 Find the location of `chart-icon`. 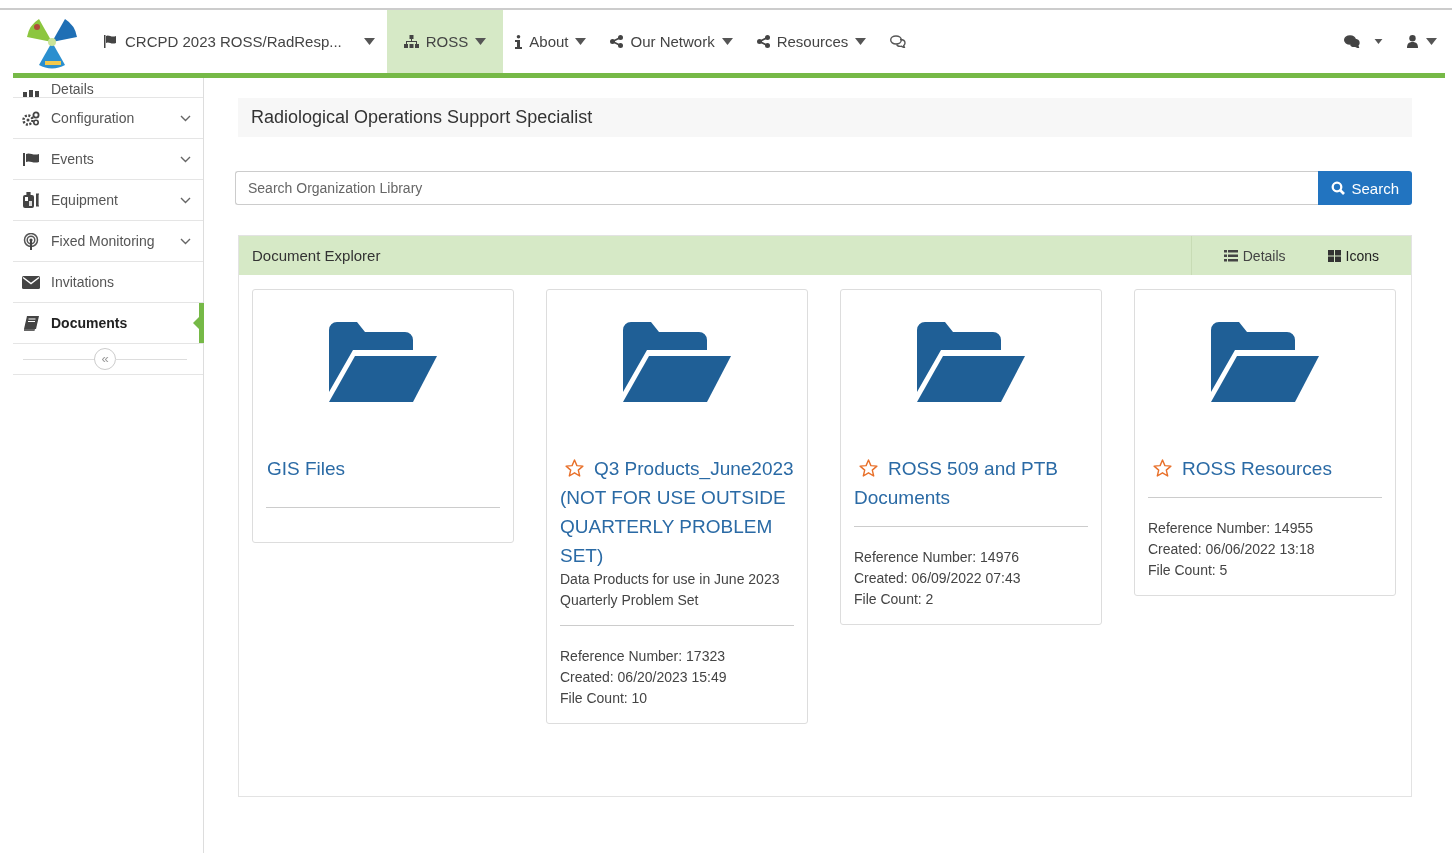

chart-icon is located at coordinates (31, 93).